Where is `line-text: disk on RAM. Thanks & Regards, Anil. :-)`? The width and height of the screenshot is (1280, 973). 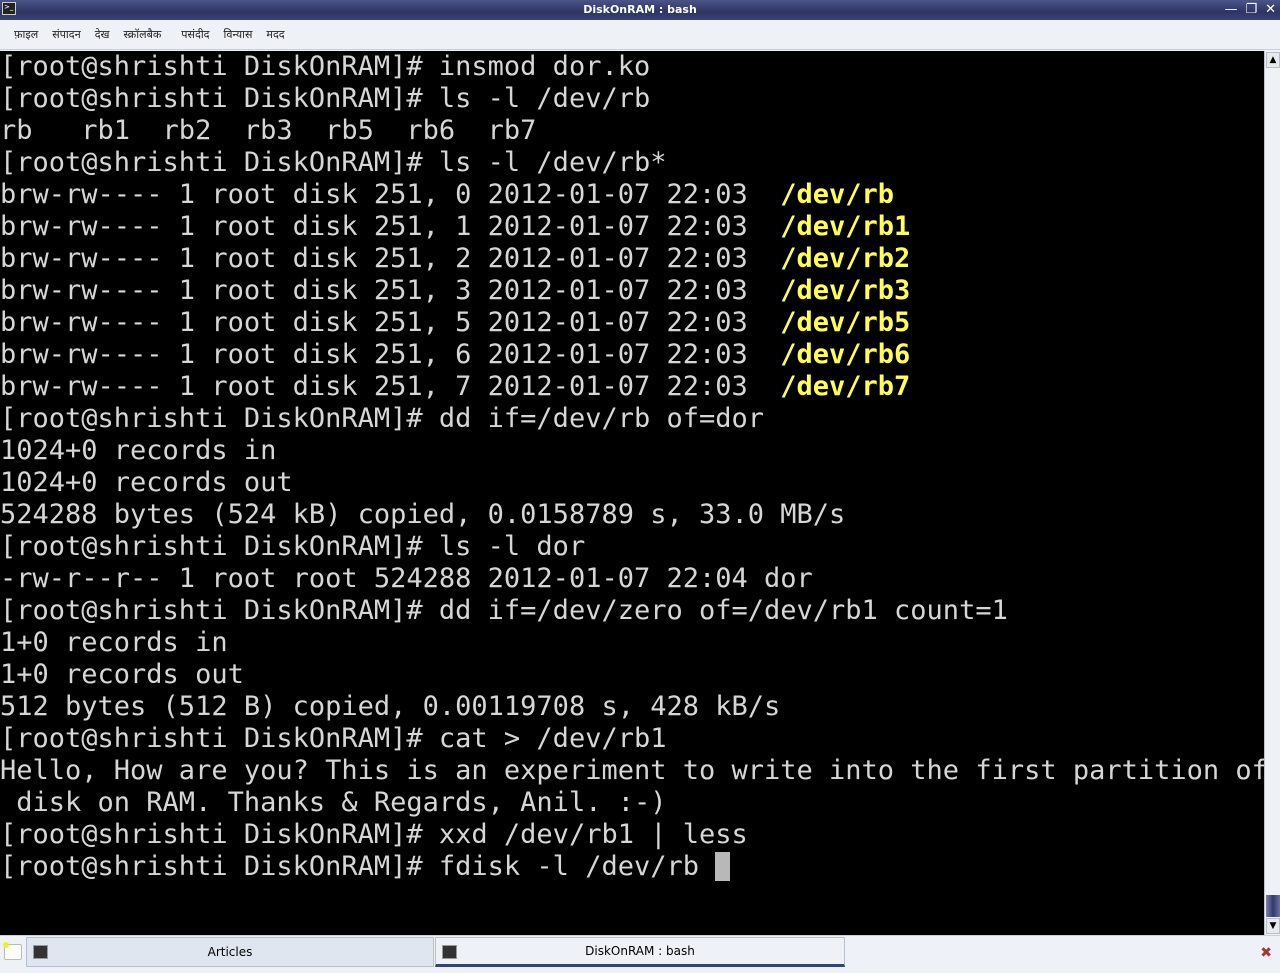
line-text: disk on RAM. Thanks & Regards, Anil. :-) is located at coordinates (333, 802).